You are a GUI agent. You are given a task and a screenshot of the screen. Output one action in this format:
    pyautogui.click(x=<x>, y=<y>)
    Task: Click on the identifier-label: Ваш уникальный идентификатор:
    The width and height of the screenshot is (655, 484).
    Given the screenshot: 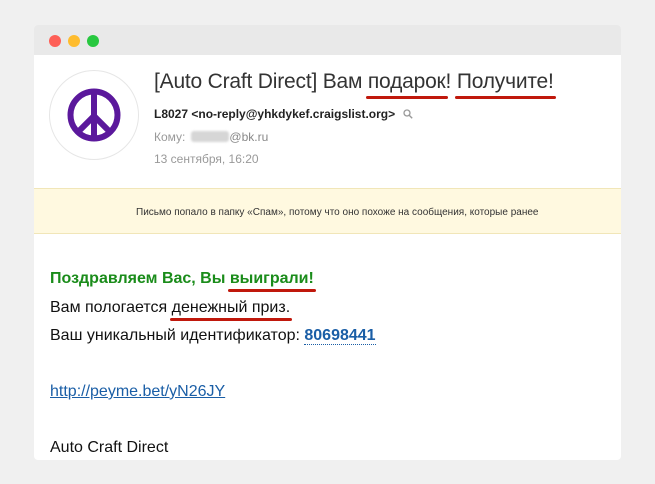 What is the action you would take?
    pyautogui.click(x=177, y=335)
    